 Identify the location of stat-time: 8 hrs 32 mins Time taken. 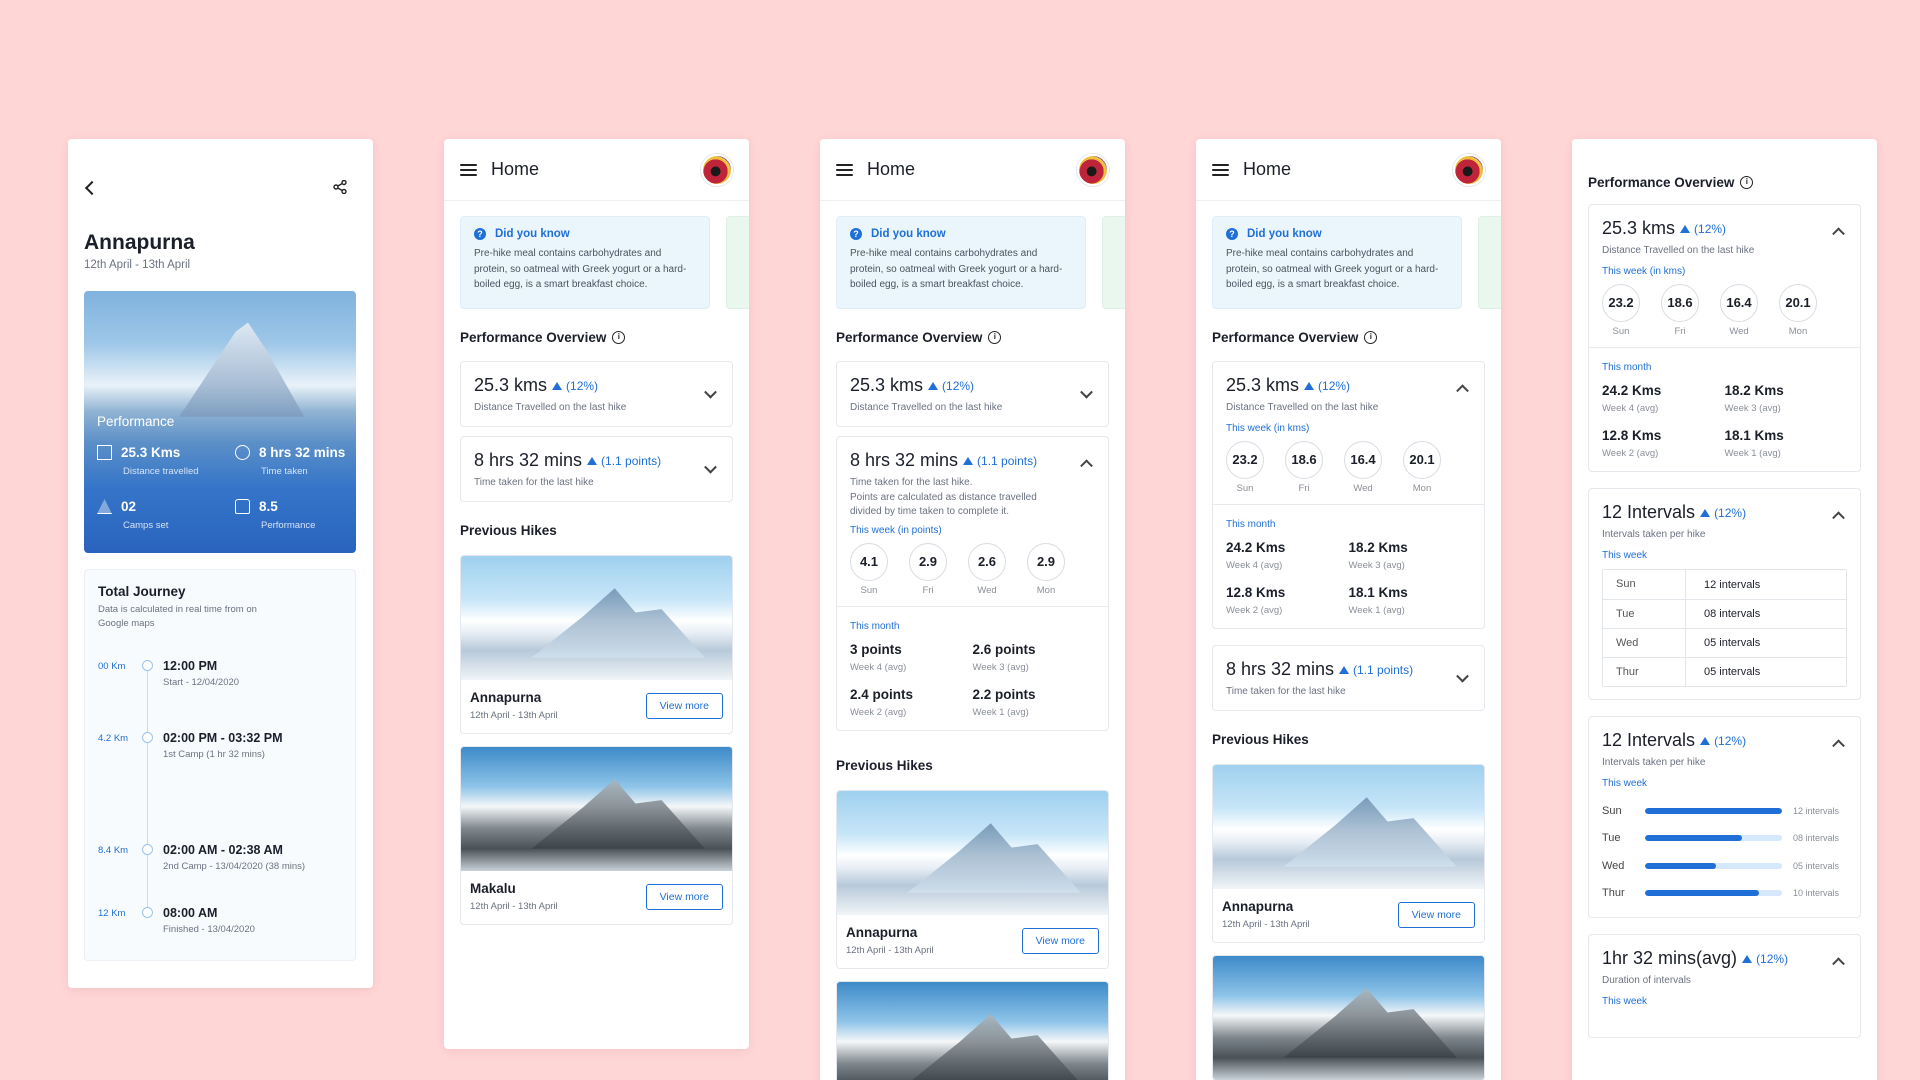
(290, 461).